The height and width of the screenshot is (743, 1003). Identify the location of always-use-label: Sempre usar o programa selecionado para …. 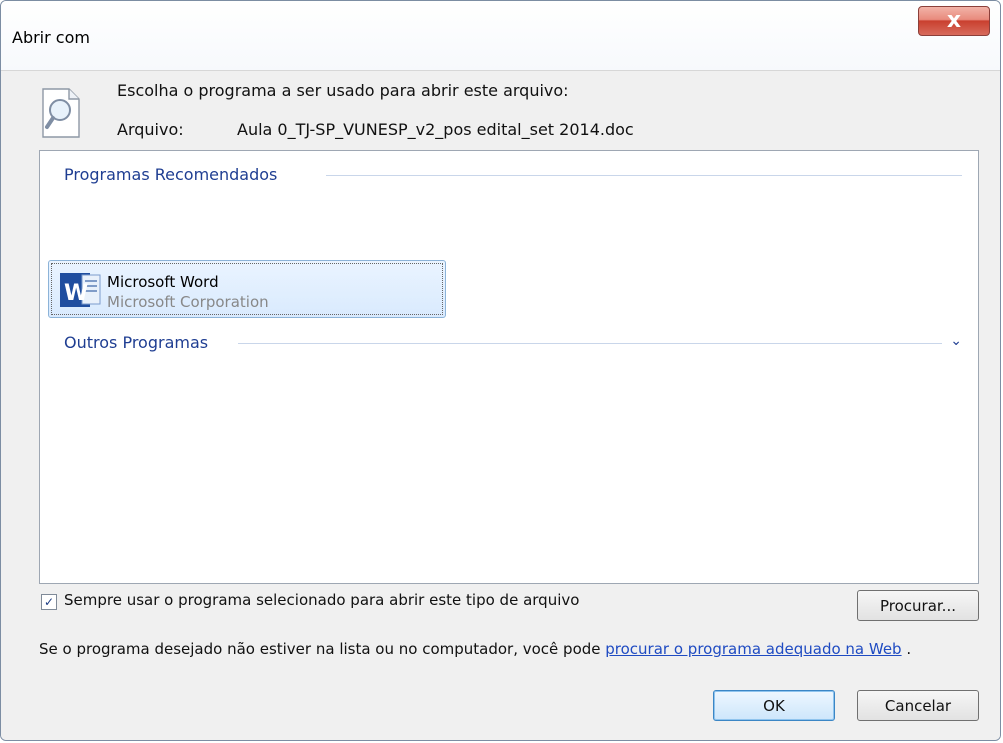
(322, 600).